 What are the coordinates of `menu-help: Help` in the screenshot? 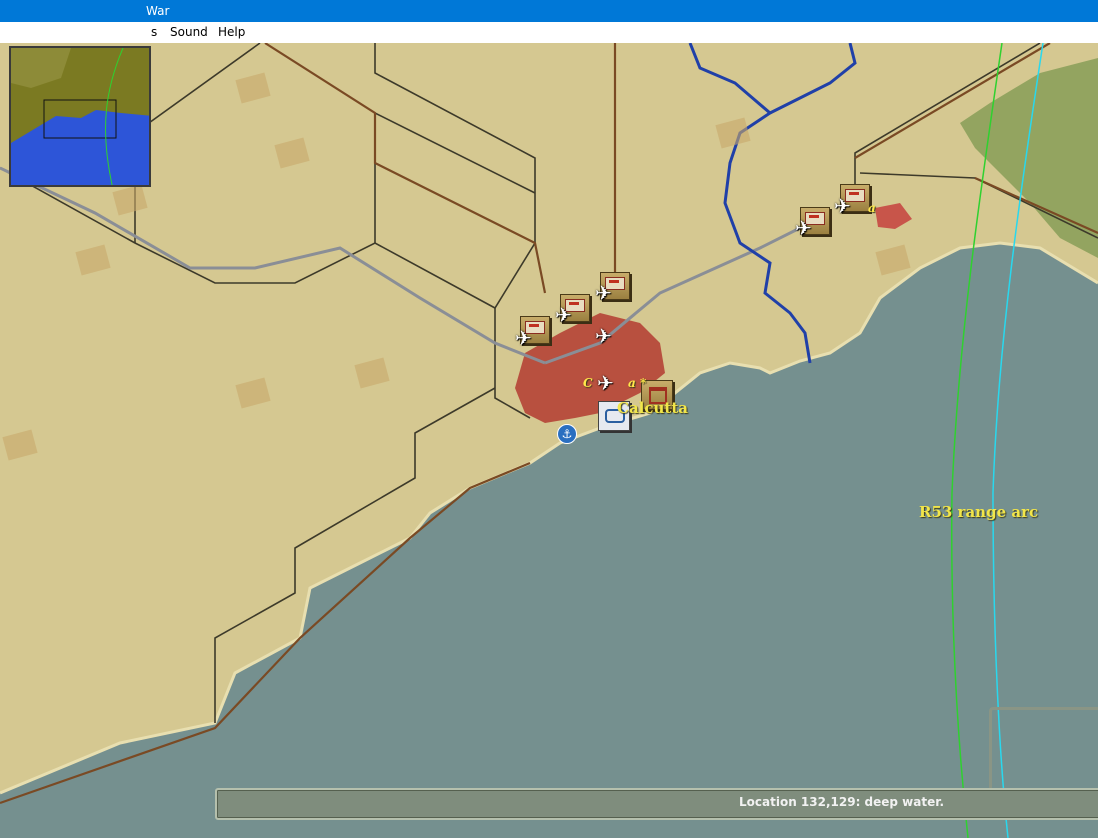 It's located at (231, 32).